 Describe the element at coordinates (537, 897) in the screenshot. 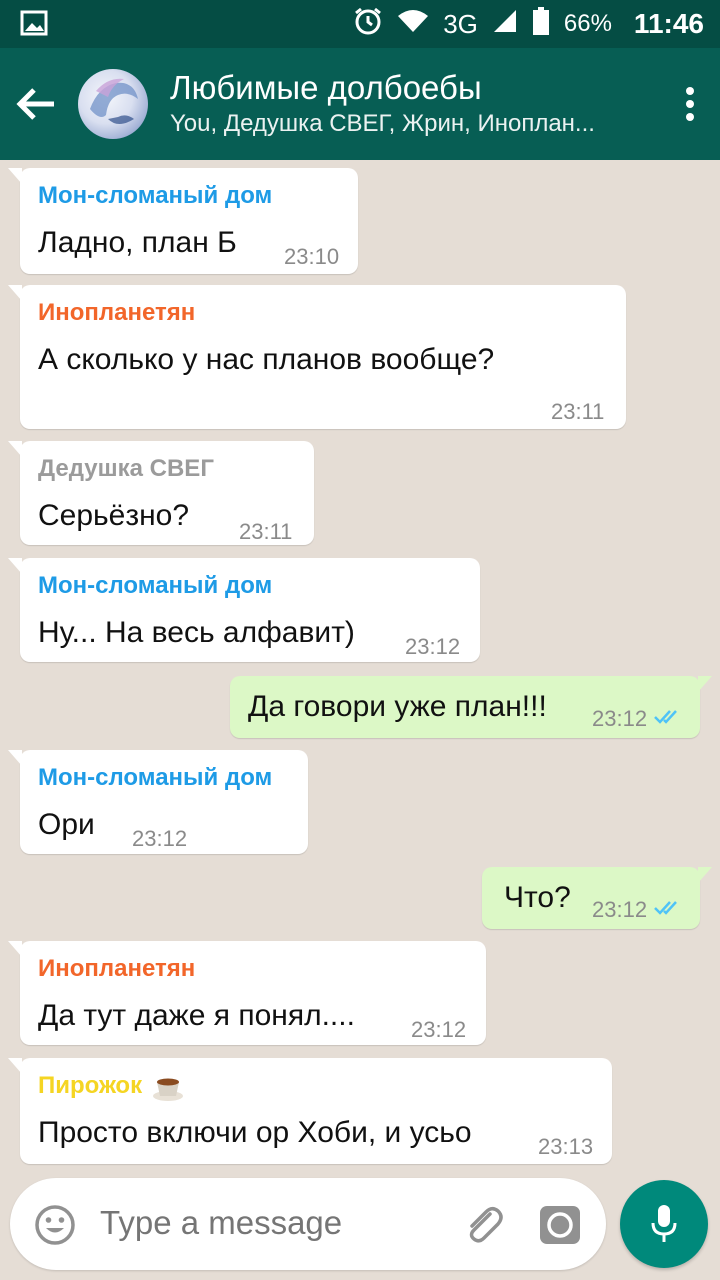

I see `message-text: Что?` at that location.